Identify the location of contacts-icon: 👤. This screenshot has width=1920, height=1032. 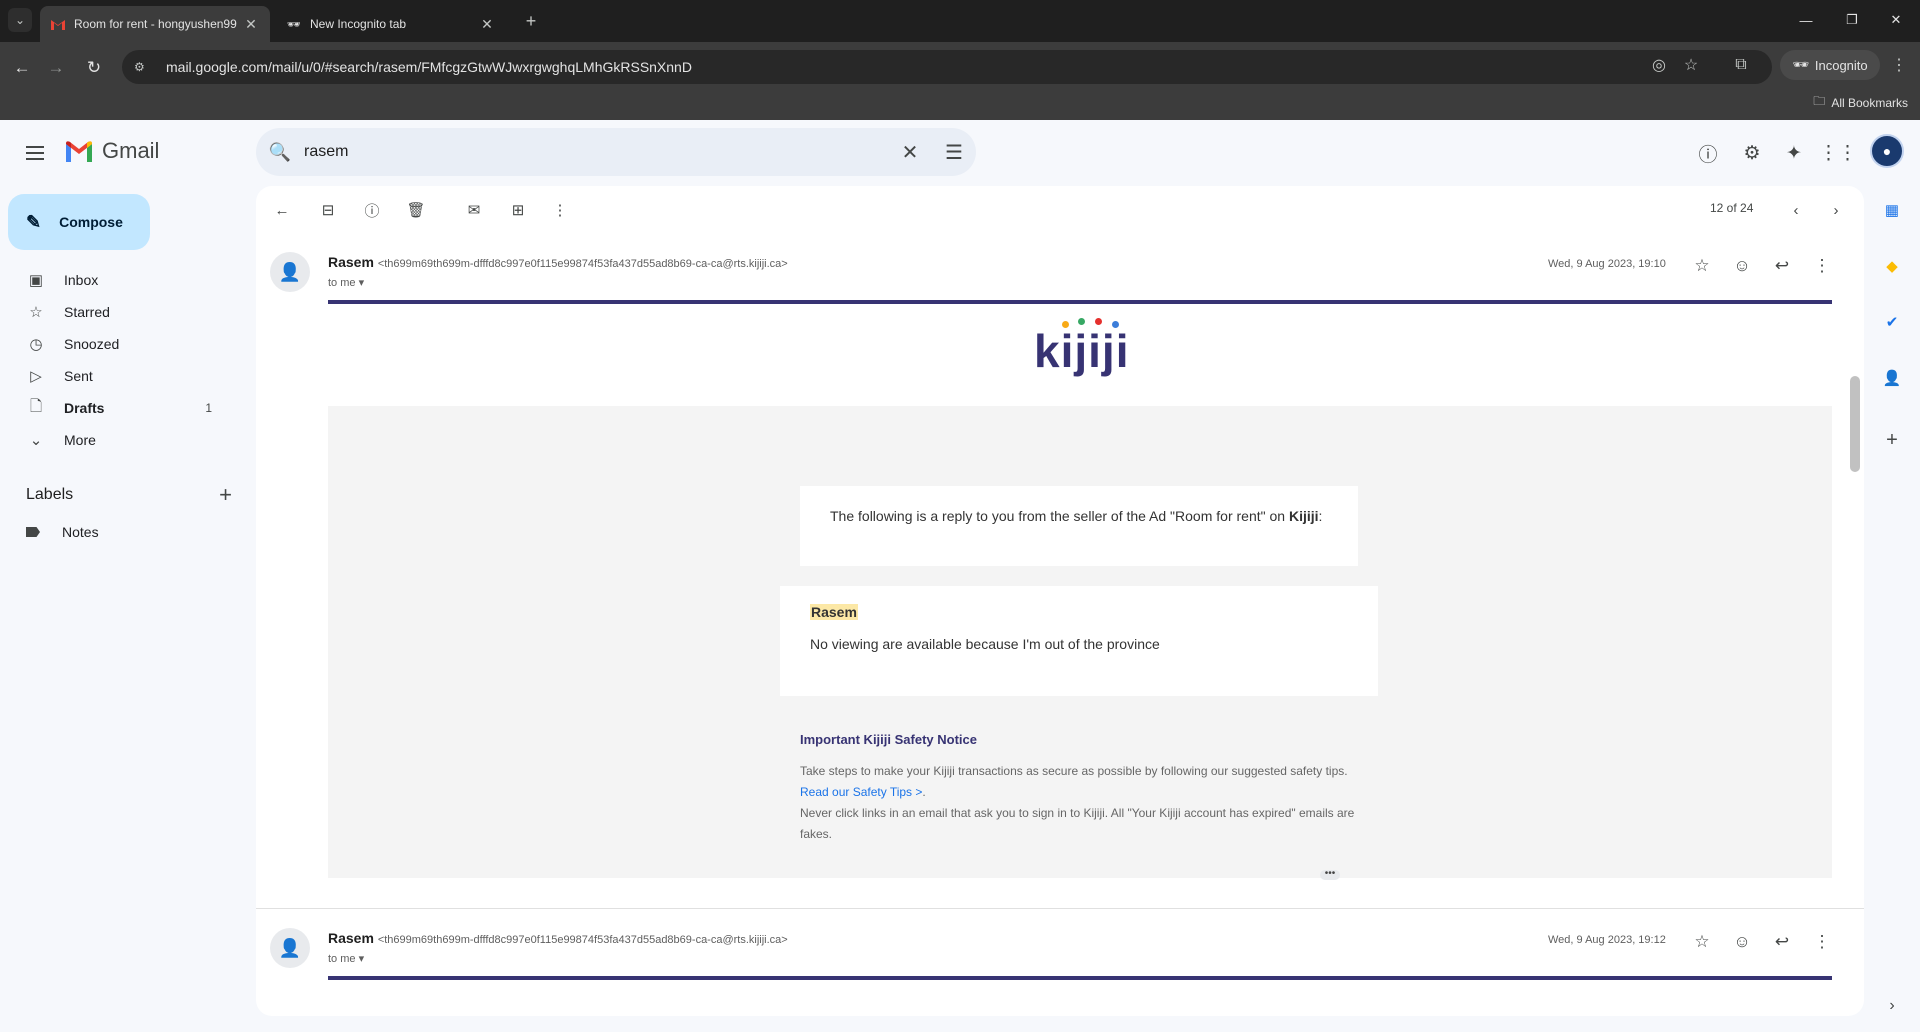
(1892, 378).